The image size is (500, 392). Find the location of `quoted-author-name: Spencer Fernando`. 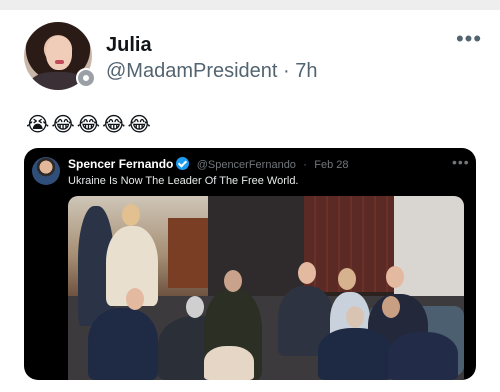

quoted-author-name: Spencer Fernando is located at coordinates (120, 164).